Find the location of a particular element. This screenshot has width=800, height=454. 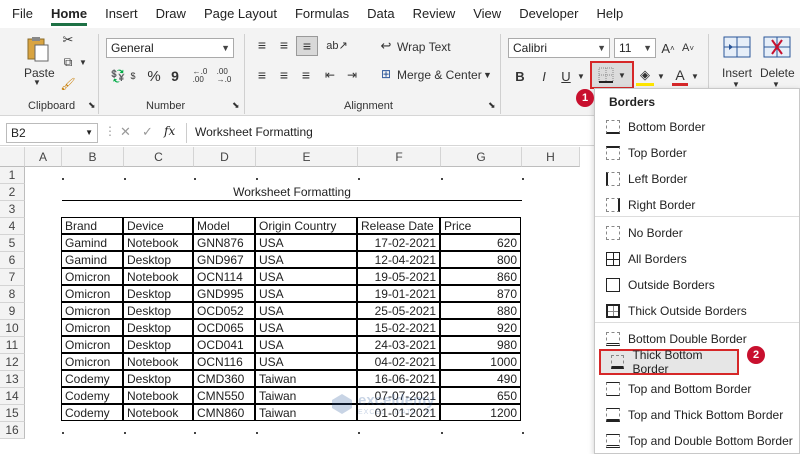

row-header-10: 10 is located at coordinates (12, 328).